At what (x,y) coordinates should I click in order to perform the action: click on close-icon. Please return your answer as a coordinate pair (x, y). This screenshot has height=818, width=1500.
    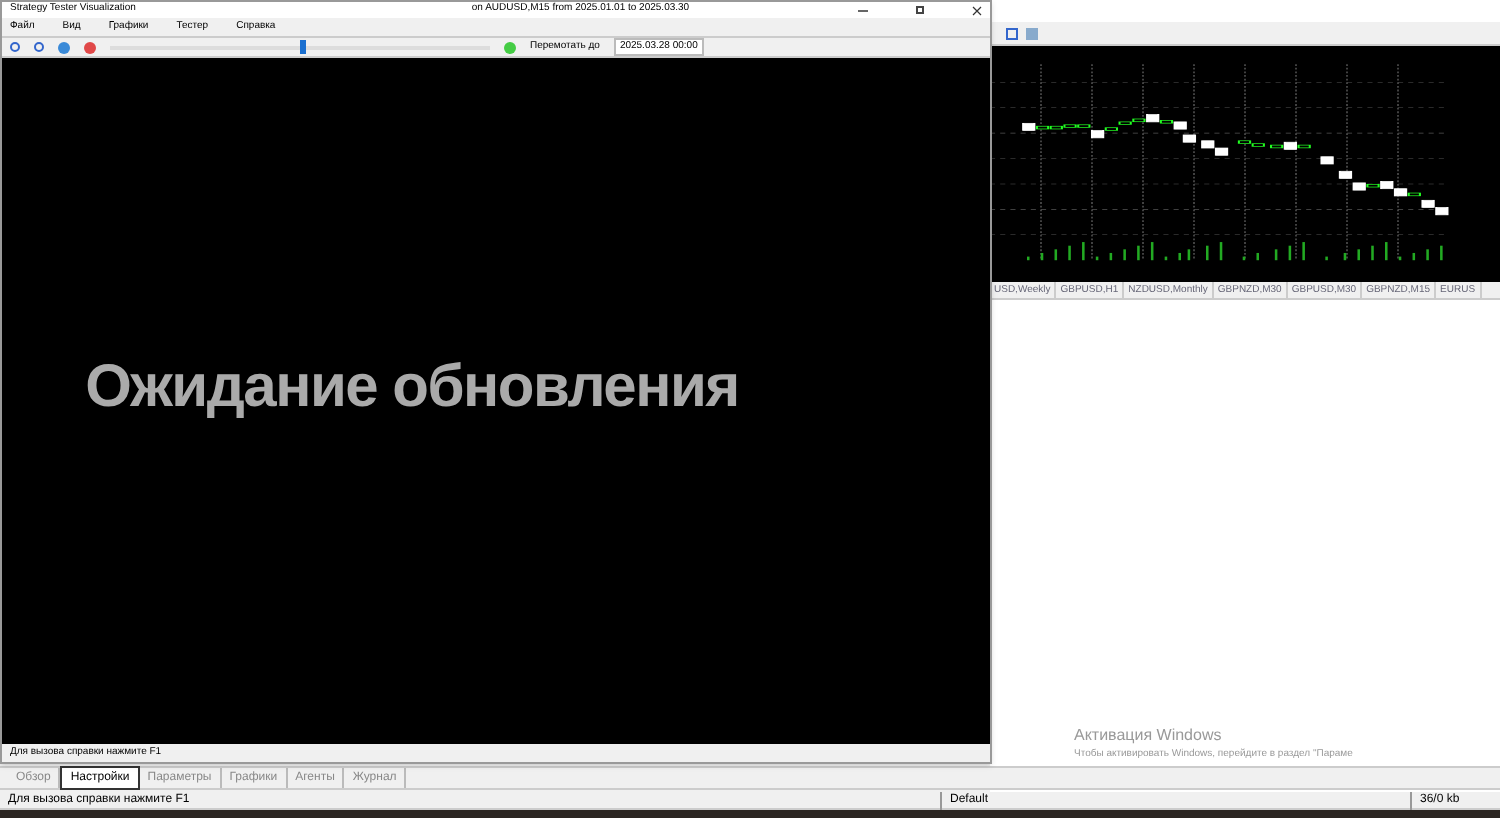
    Looking at the image, I should click on (977, 10).